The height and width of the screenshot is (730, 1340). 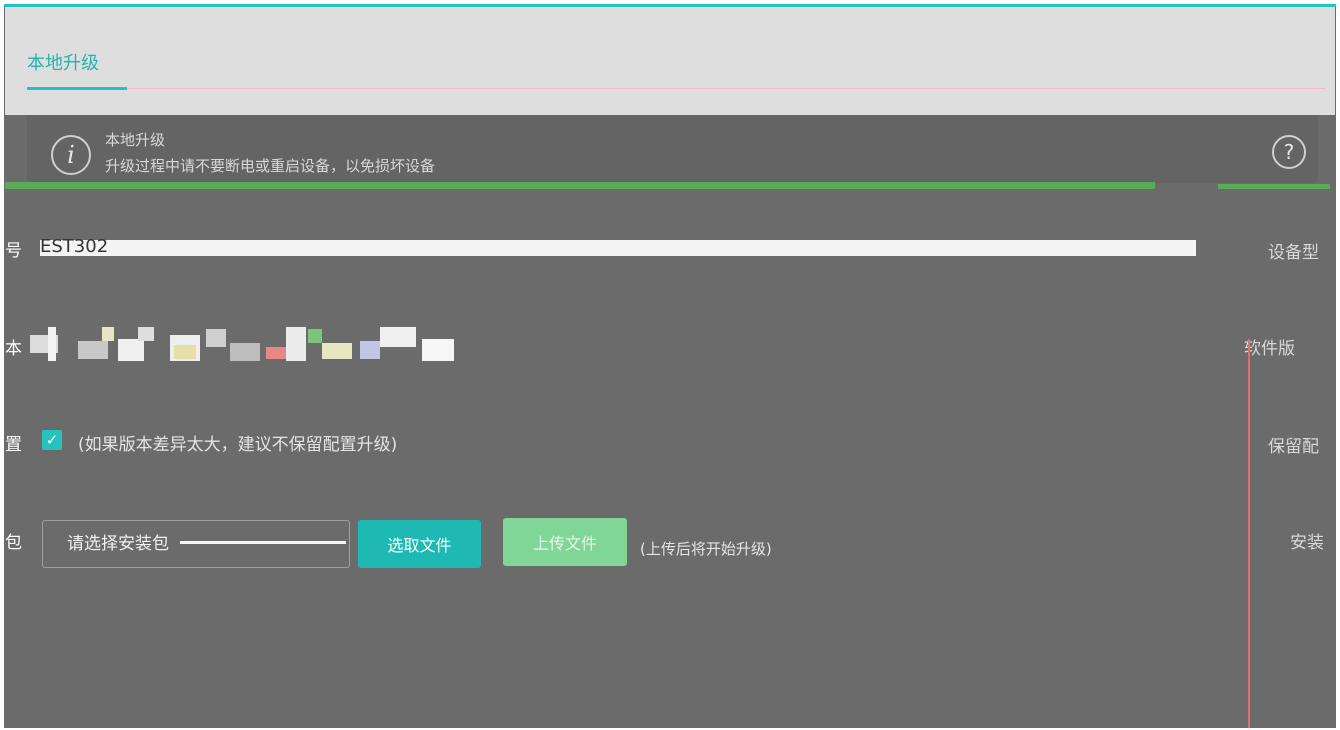 What do you see at coordinates (726, 88) in the screenshot?
I see `tab-divider` at bounding box center [726, 88].